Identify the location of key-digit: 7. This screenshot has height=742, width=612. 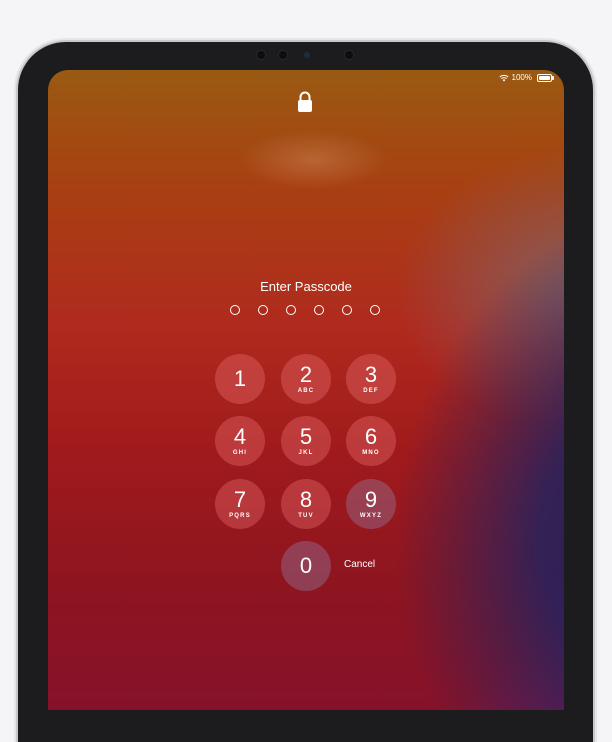
(240, 499).